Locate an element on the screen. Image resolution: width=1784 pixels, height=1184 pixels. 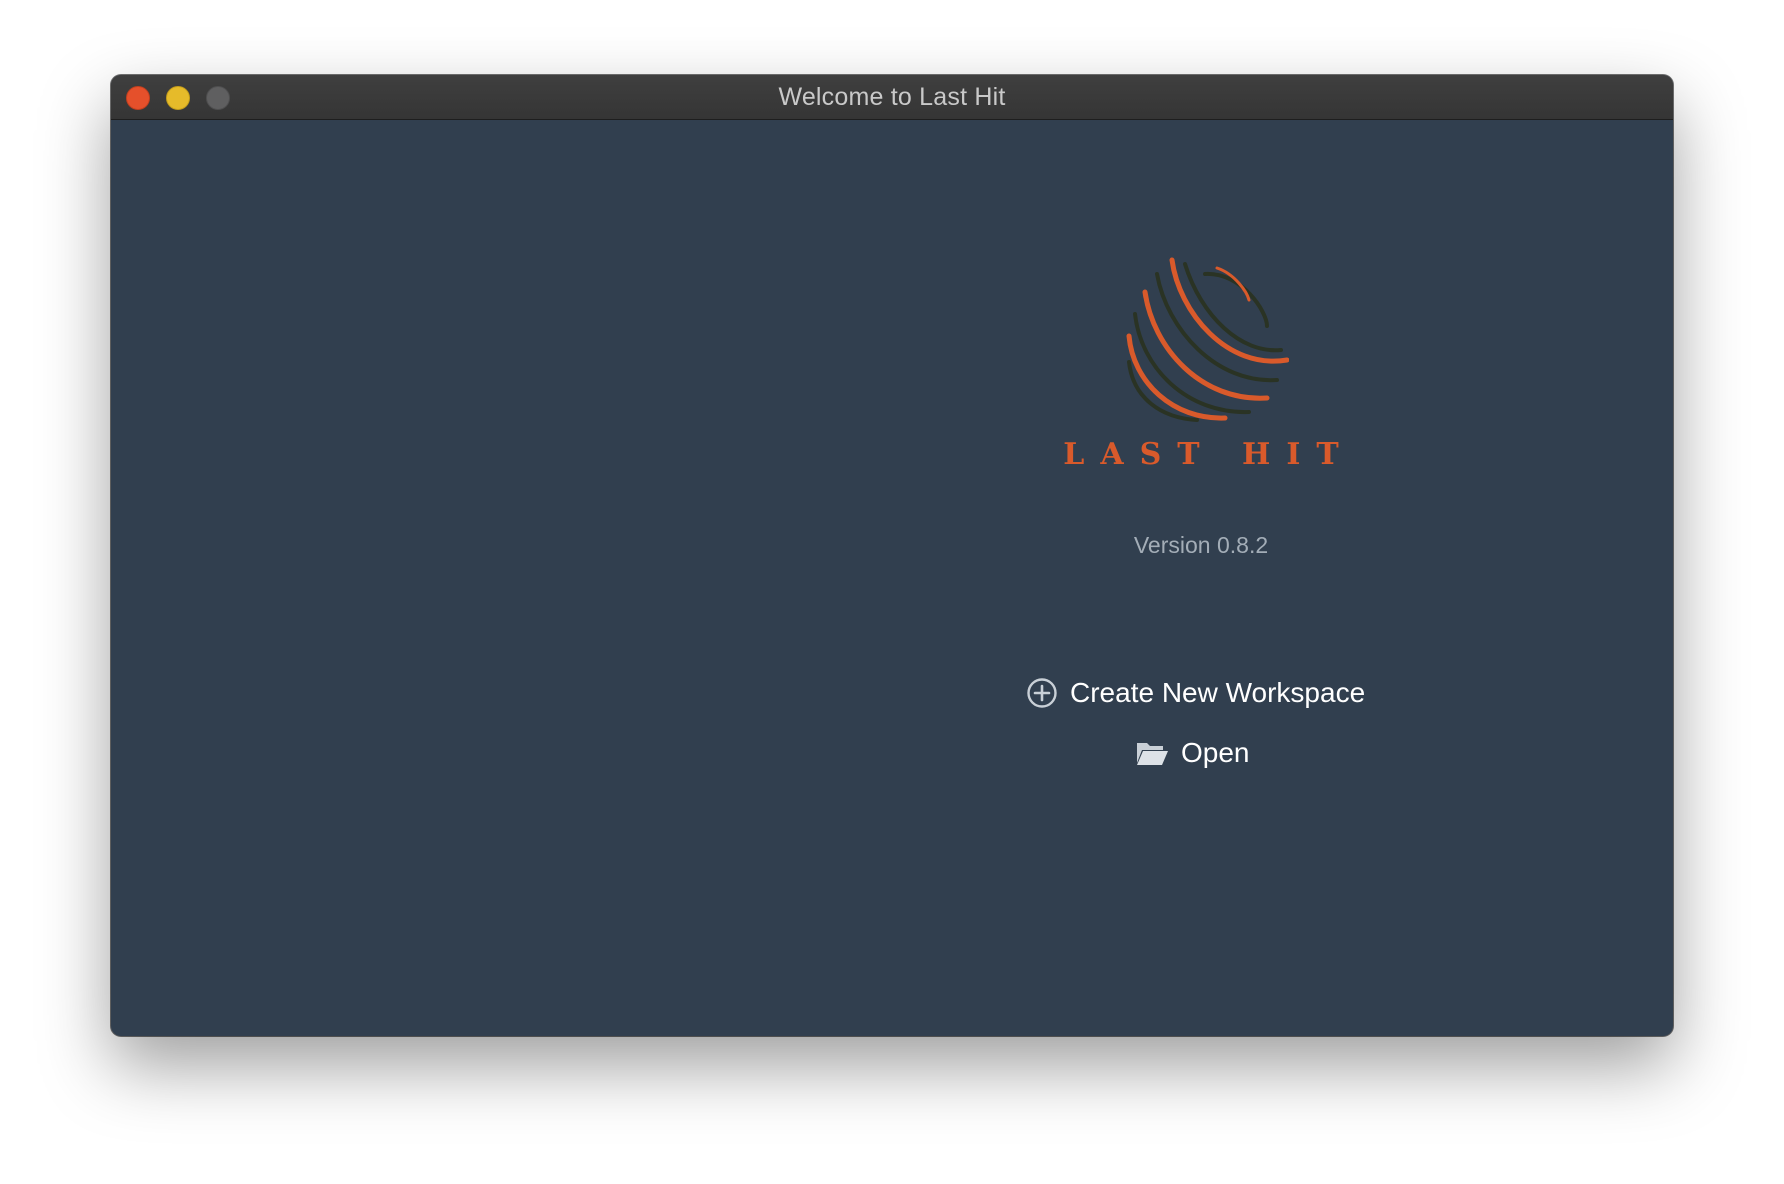
version-label: Version 0.8.2 is located at coordinates (1201, 545).